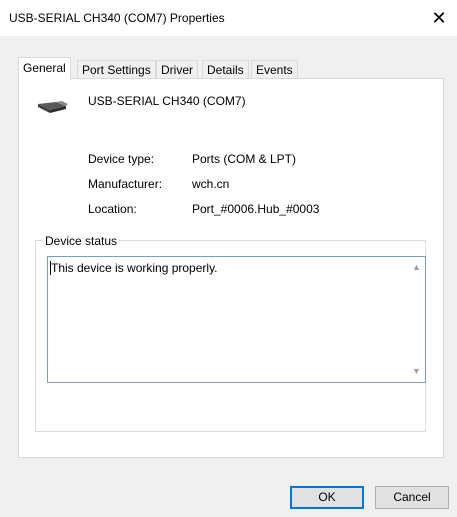  Describe the element at coordinates (274, 69) in the screenshot. I see `tab-events: Events` at that location.